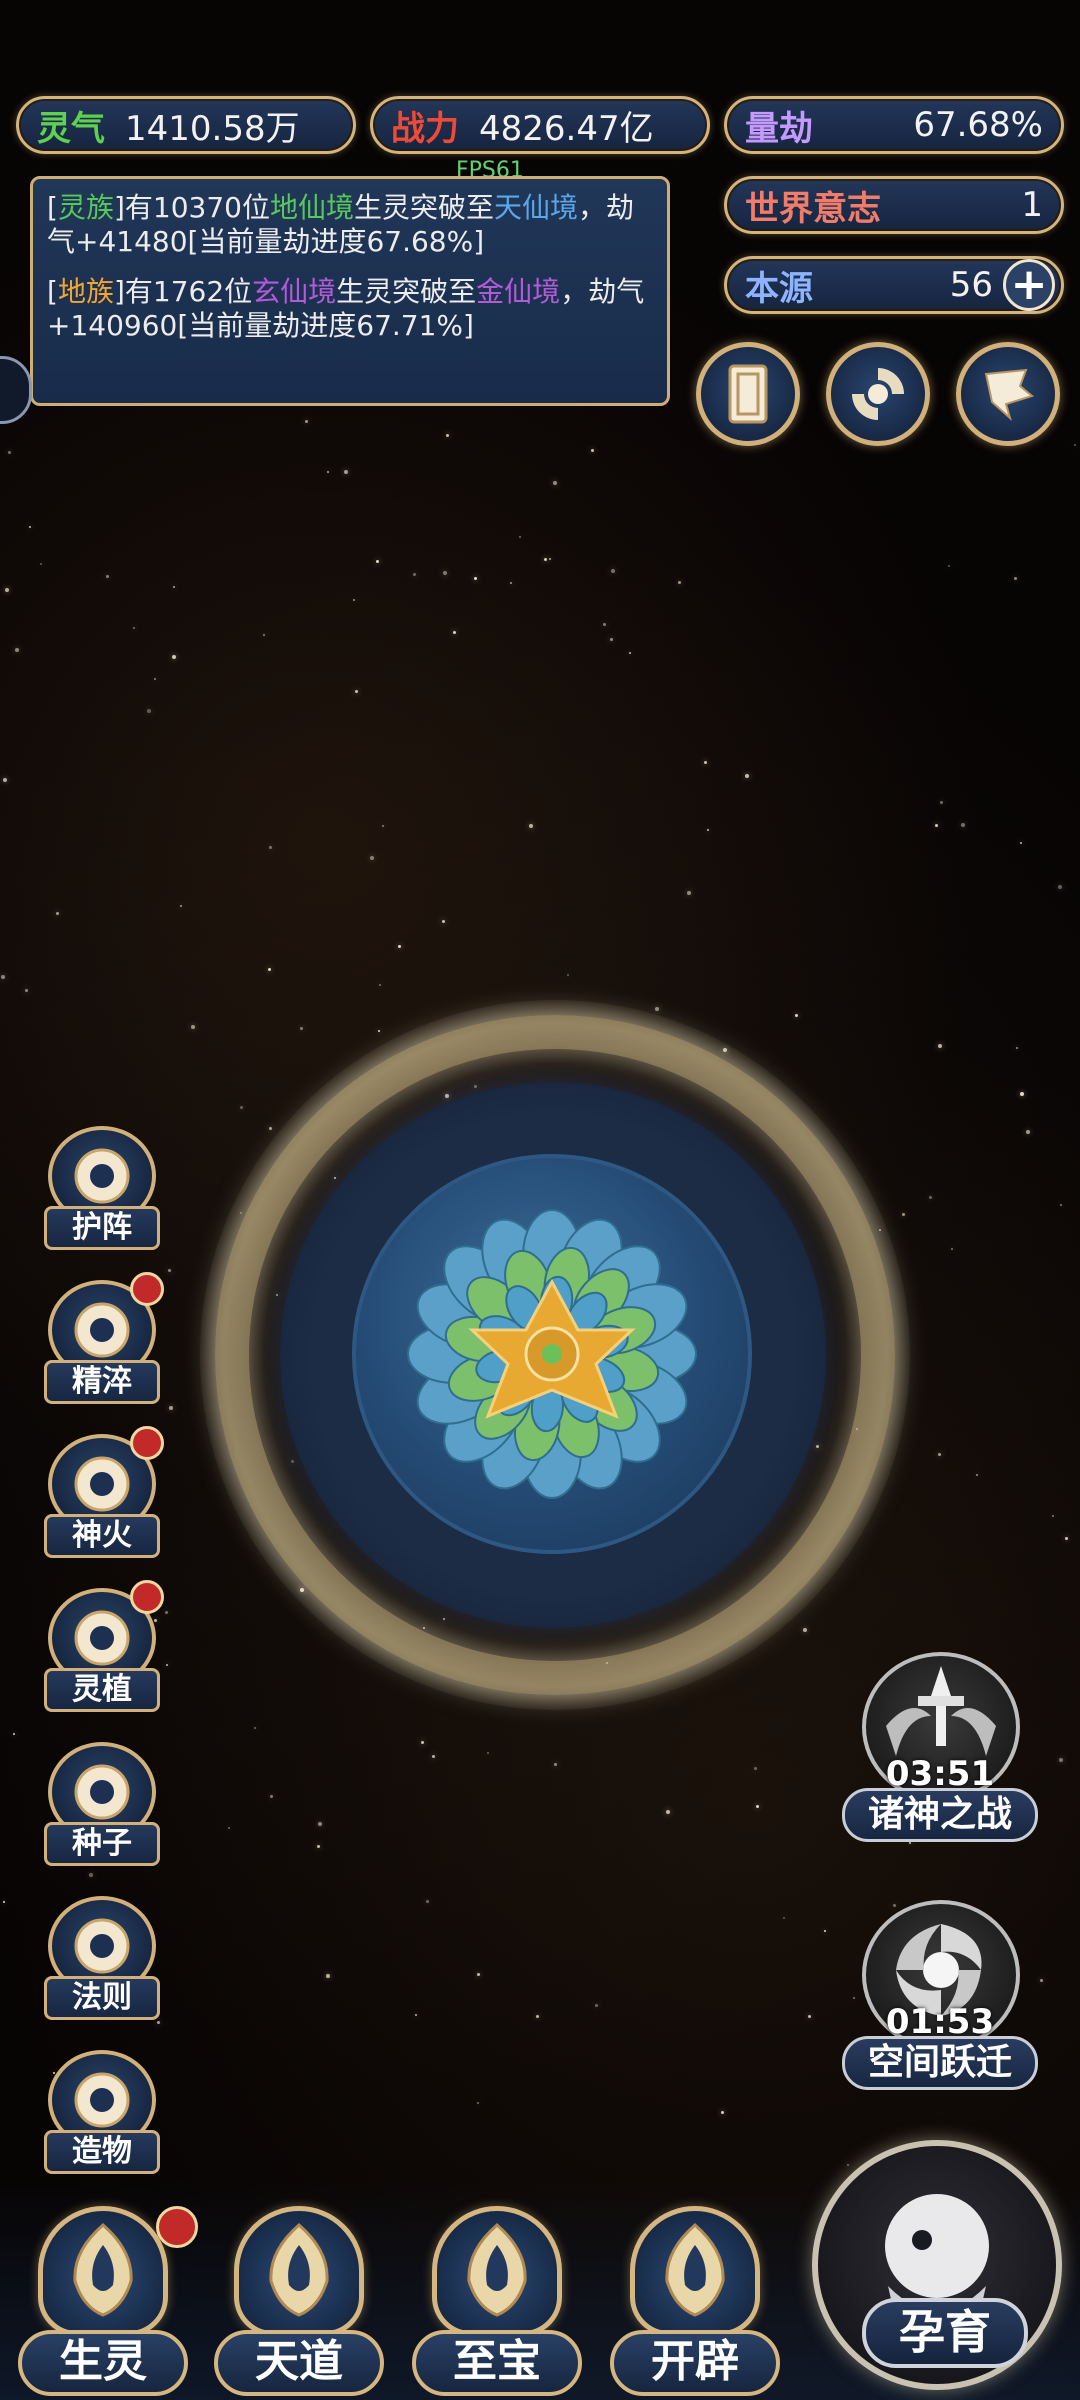 This screenshot has height=2400, width=1080. What do you see at coordinates (497, 2301) in the screenshot?
I see `nav-tab-2: 至宝` at bounding box center [497, 2301].